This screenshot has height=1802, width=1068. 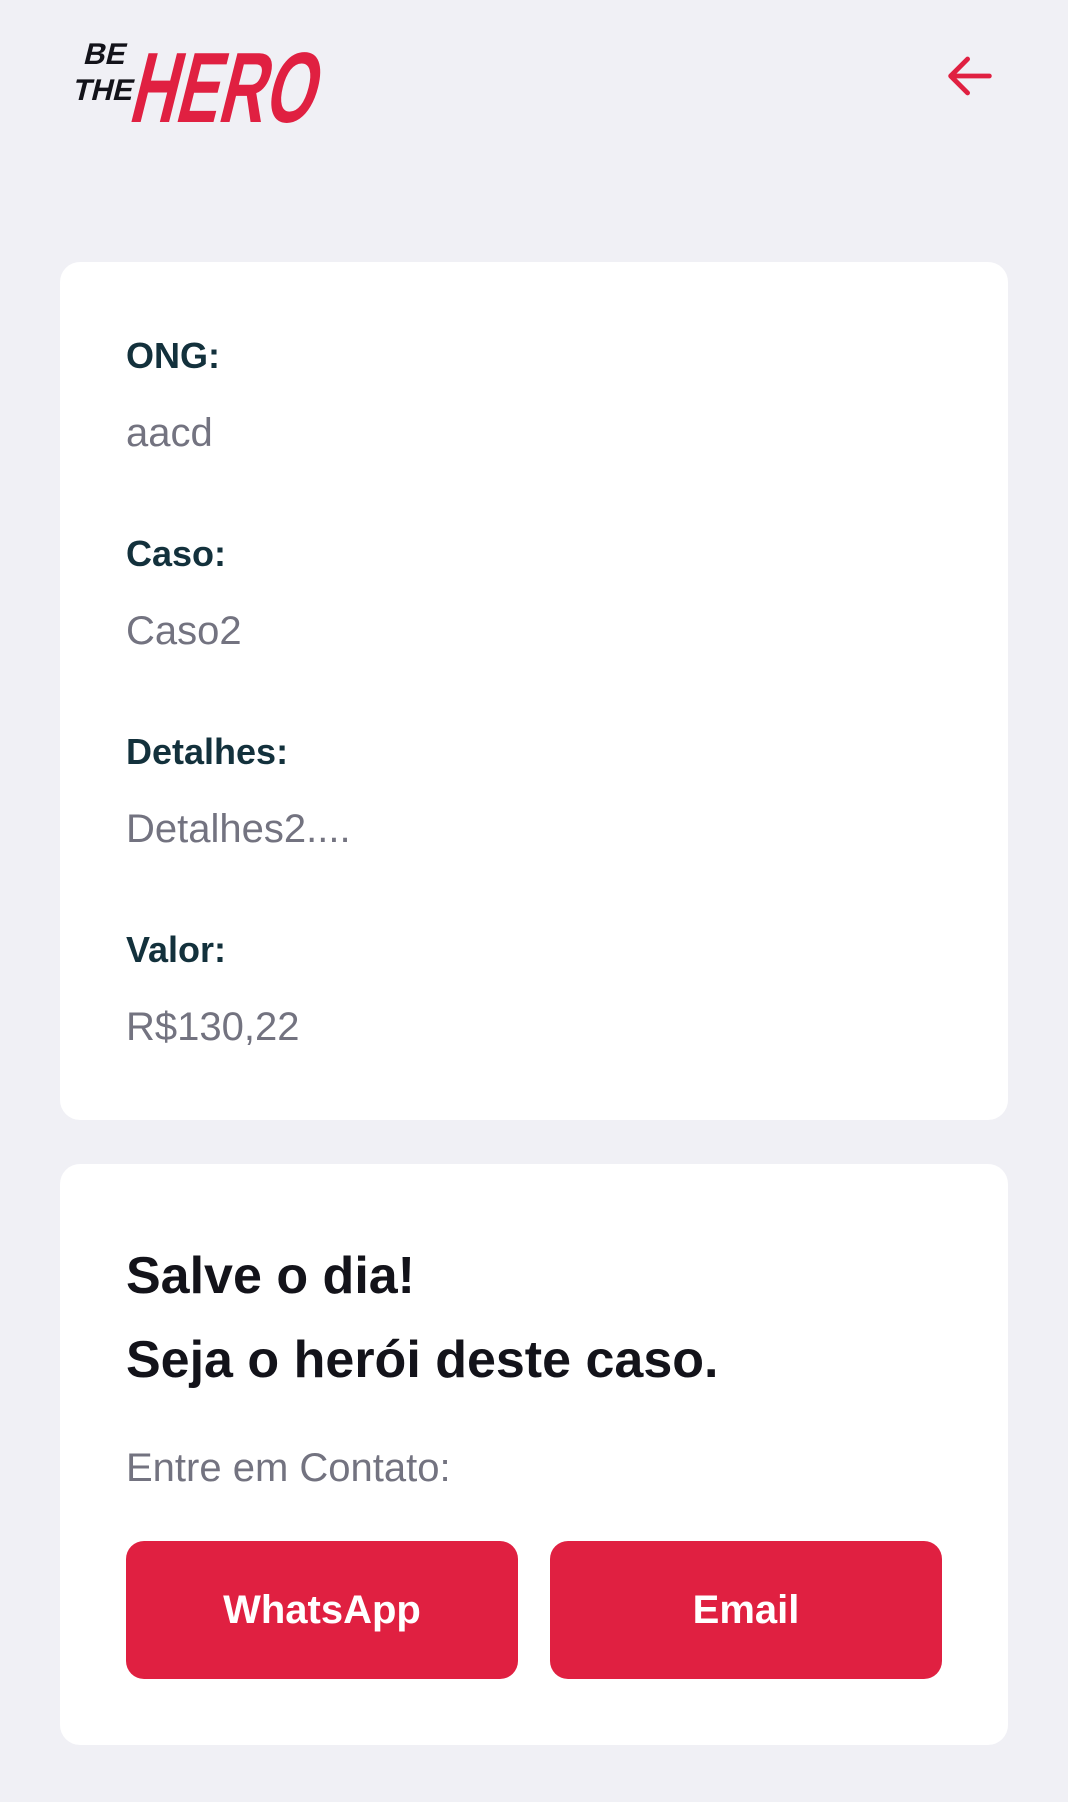 I want to click on arrow-left-icon, so click(x=970, y=76).